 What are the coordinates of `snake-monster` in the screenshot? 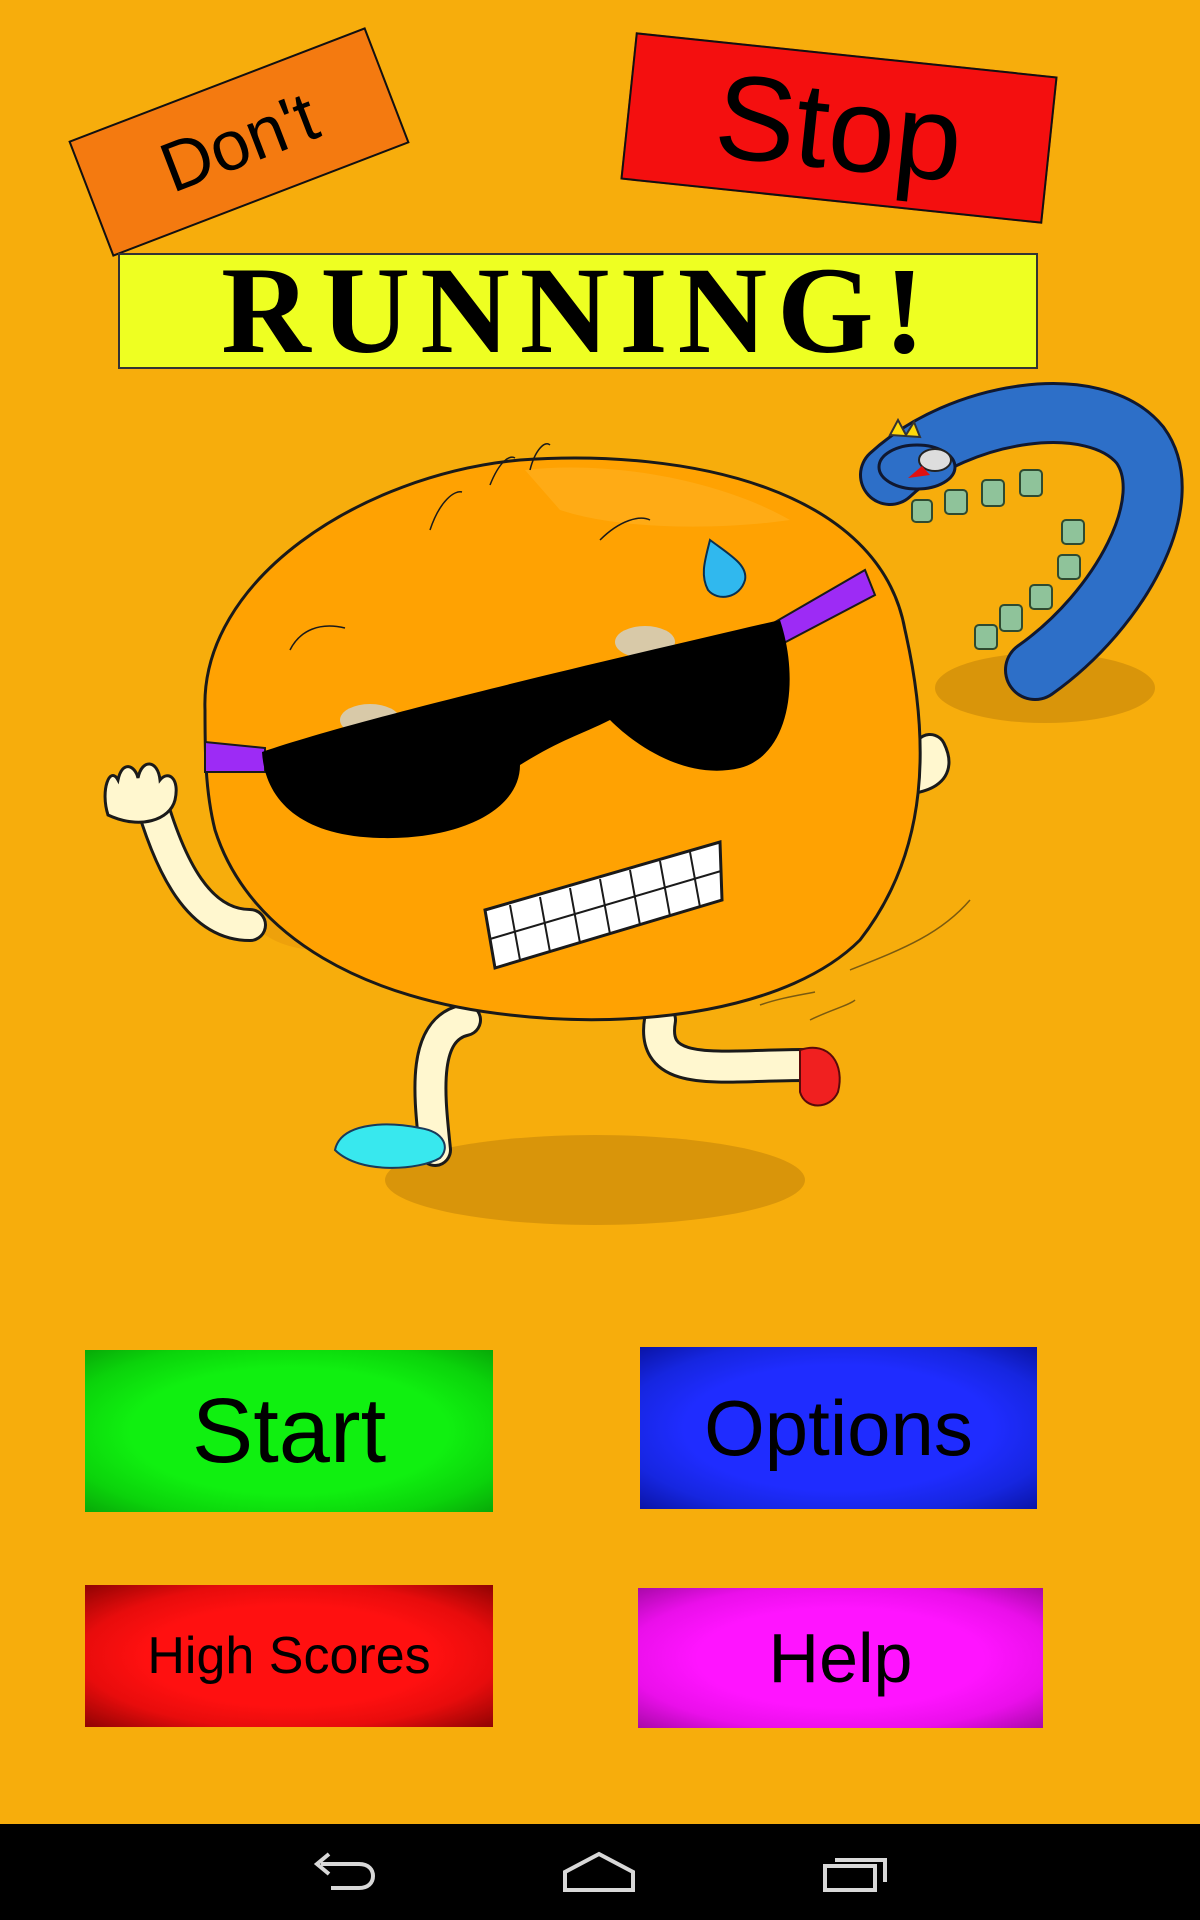 It's located at (1021, 541).